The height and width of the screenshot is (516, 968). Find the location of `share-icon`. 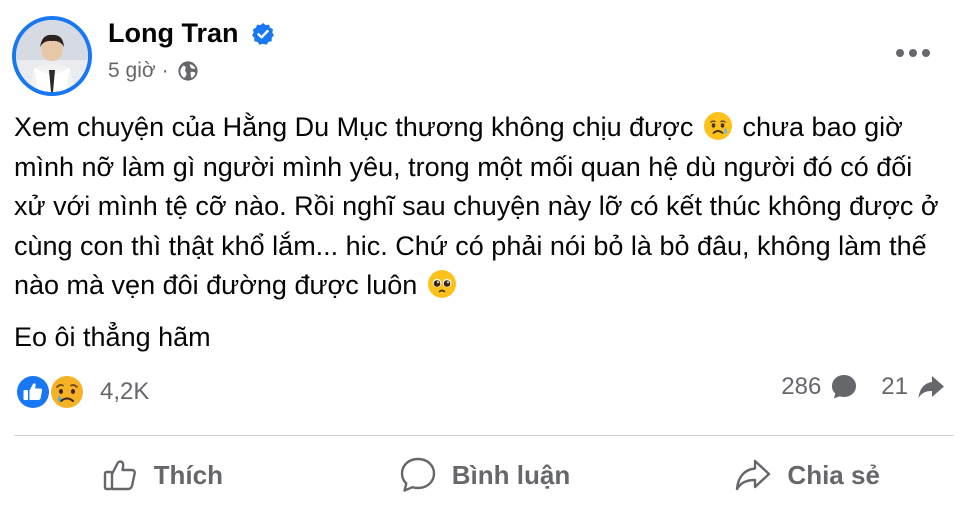

share-icon is located at coordinates (753, 475).